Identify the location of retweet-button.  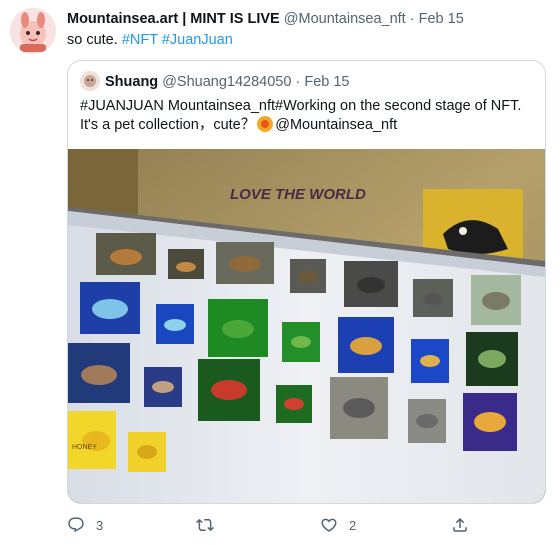
(210, 525).